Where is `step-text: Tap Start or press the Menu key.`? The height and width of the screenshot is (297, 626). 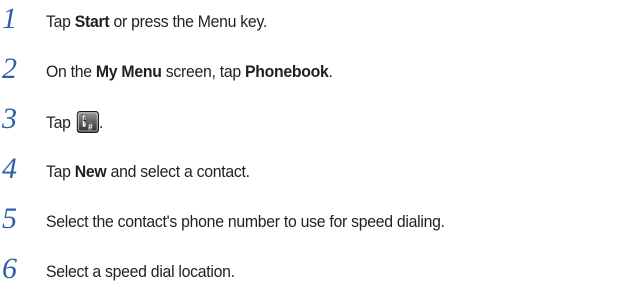
step-text: Tap Start or press the Menu key. is located at coordinates (157, 21).